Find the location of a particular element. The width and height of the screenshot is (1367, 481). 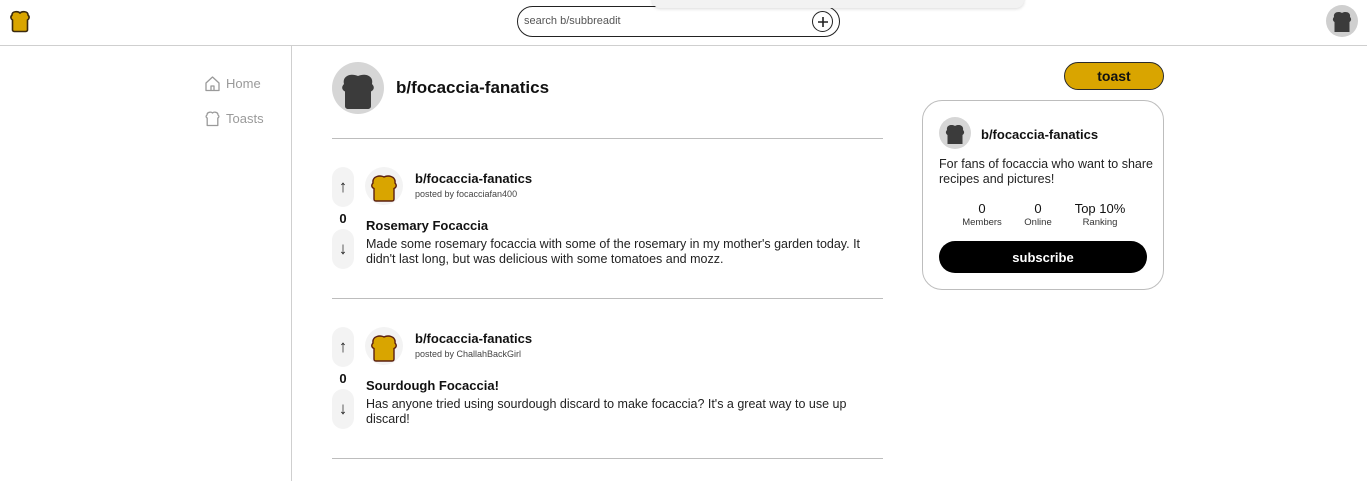

stat-label: Online is located at coordinates (1038, 222).